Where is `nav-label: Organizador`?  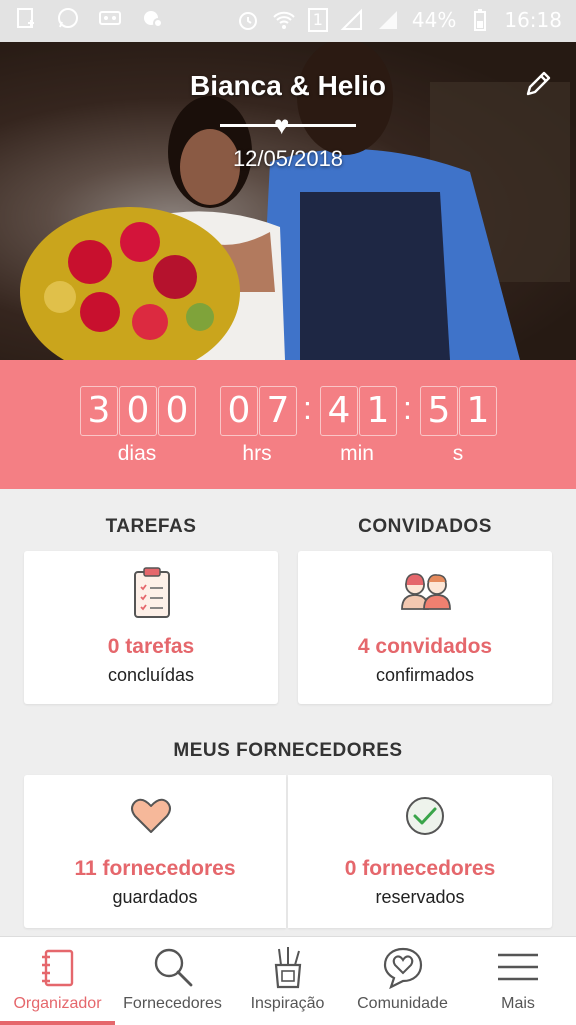 nav-label: Organizador is located at coordinates (57, 1003).